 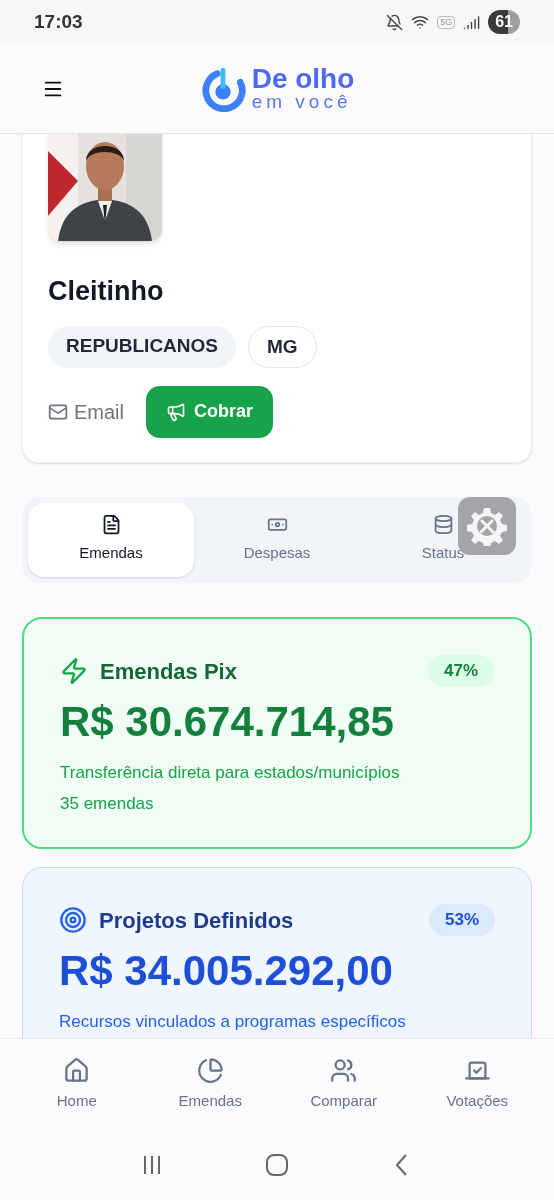 What do you see at coordinates (230, 772) in the screenshot?
I see `card-description: Transferência direta para estados/municípios` at bounding box center [230, 772].